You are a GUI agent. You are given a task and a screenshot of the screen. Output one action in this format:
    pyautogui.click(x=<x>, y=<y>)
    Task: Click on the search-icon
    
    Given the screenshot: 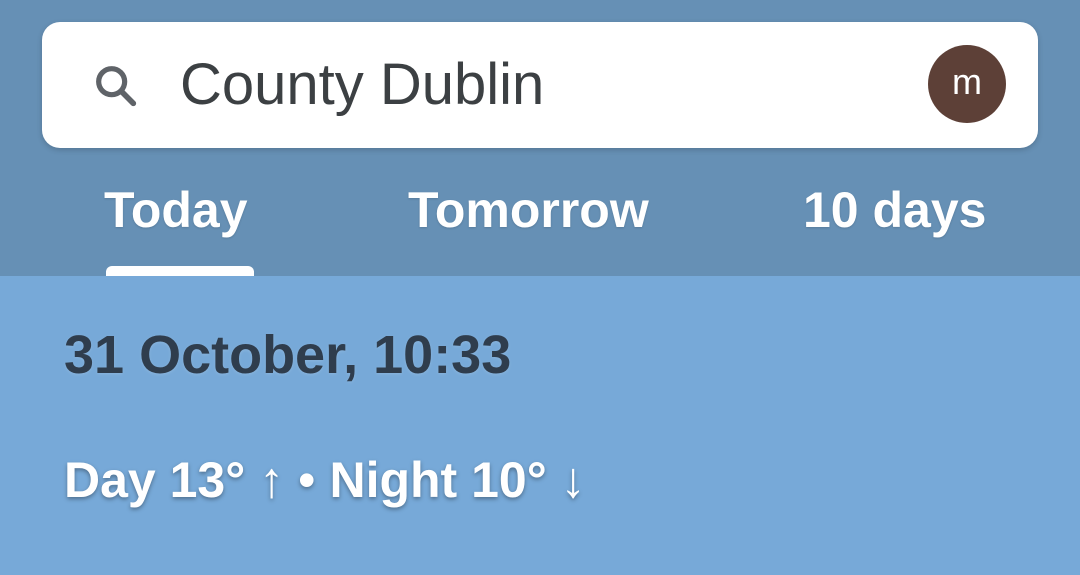 What is the action you would take?
    pyautogui.click(x=116, y=86)
    